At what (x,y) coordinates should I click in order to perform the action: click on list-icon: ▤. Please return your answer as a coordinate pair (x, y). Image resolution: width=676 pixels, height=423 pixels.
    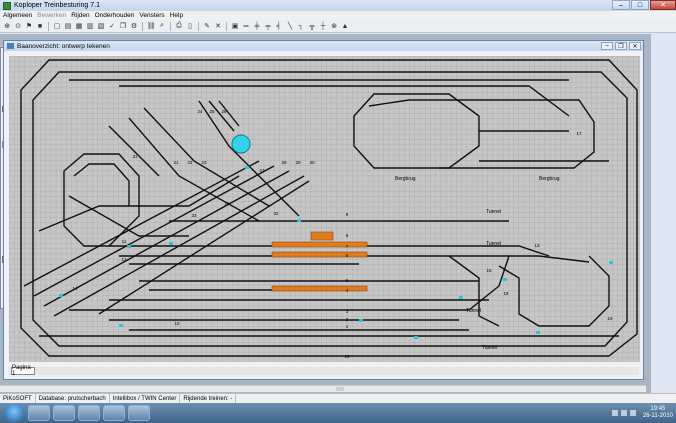
    Looking at the image, I should click on (68, 26).